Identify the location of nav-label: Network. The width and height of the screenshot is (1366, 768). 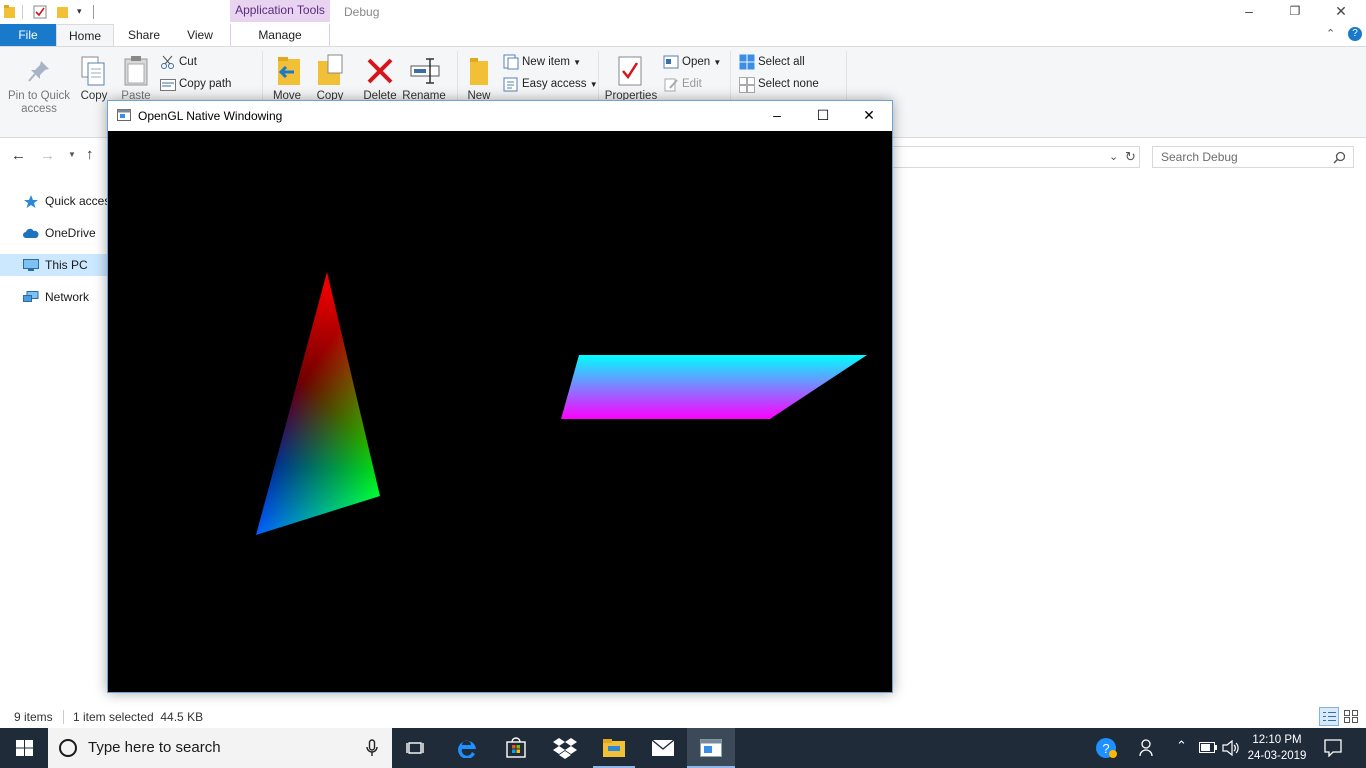
(67, 297).